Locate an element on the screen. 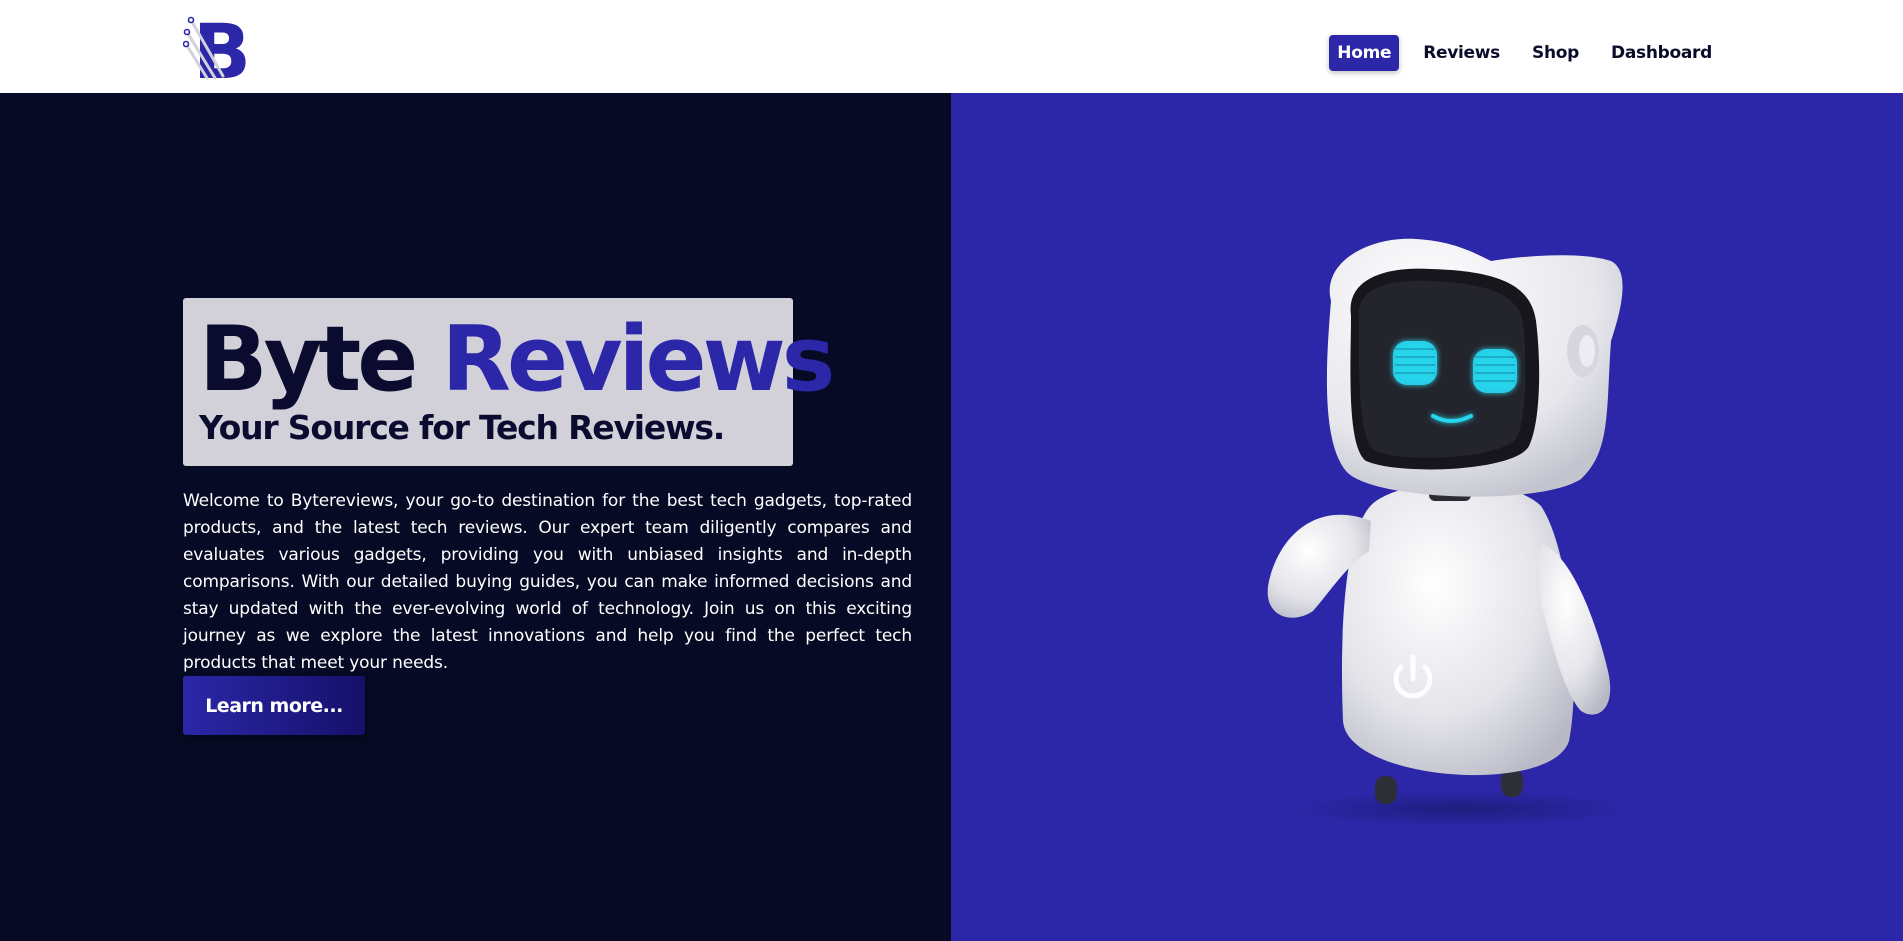  logo-icon: B is located at coordinates (218, 51).